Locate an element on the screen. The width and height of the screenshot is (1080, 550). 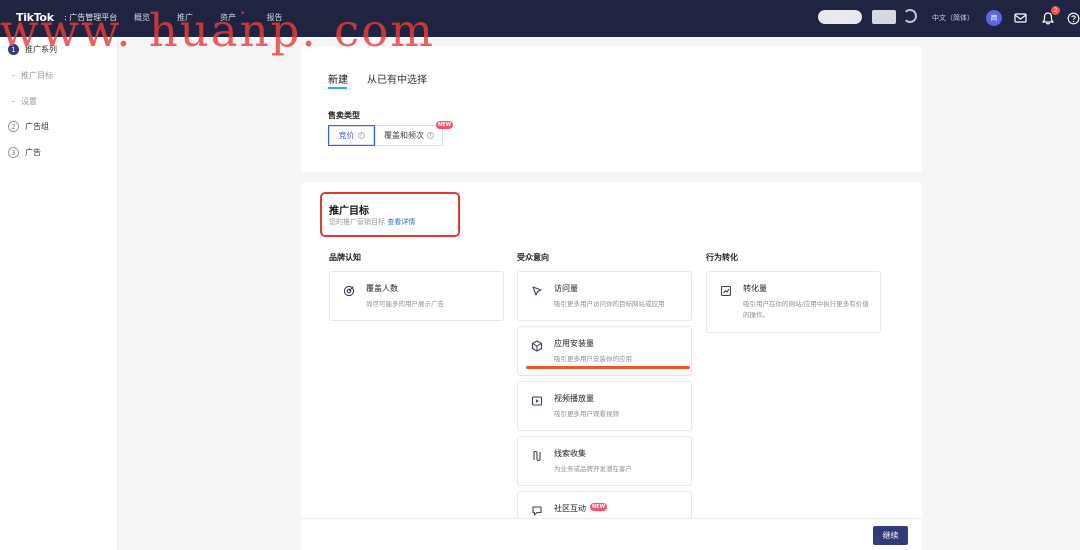
leads-icon is located at coordinates (537, 456).